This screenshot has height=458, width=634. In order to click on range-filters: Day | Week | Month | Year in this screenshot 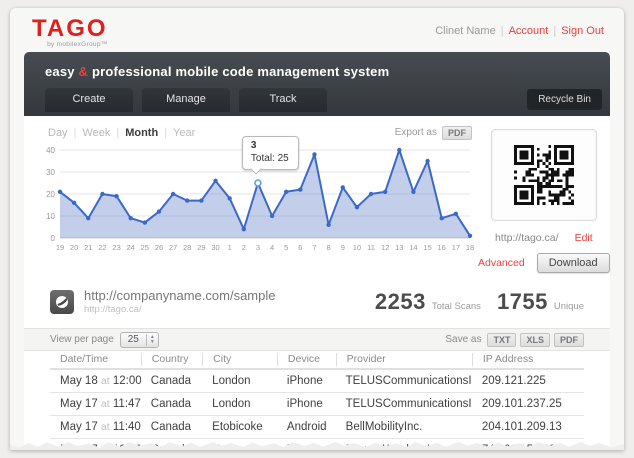, I will do `click(121, 133)`.